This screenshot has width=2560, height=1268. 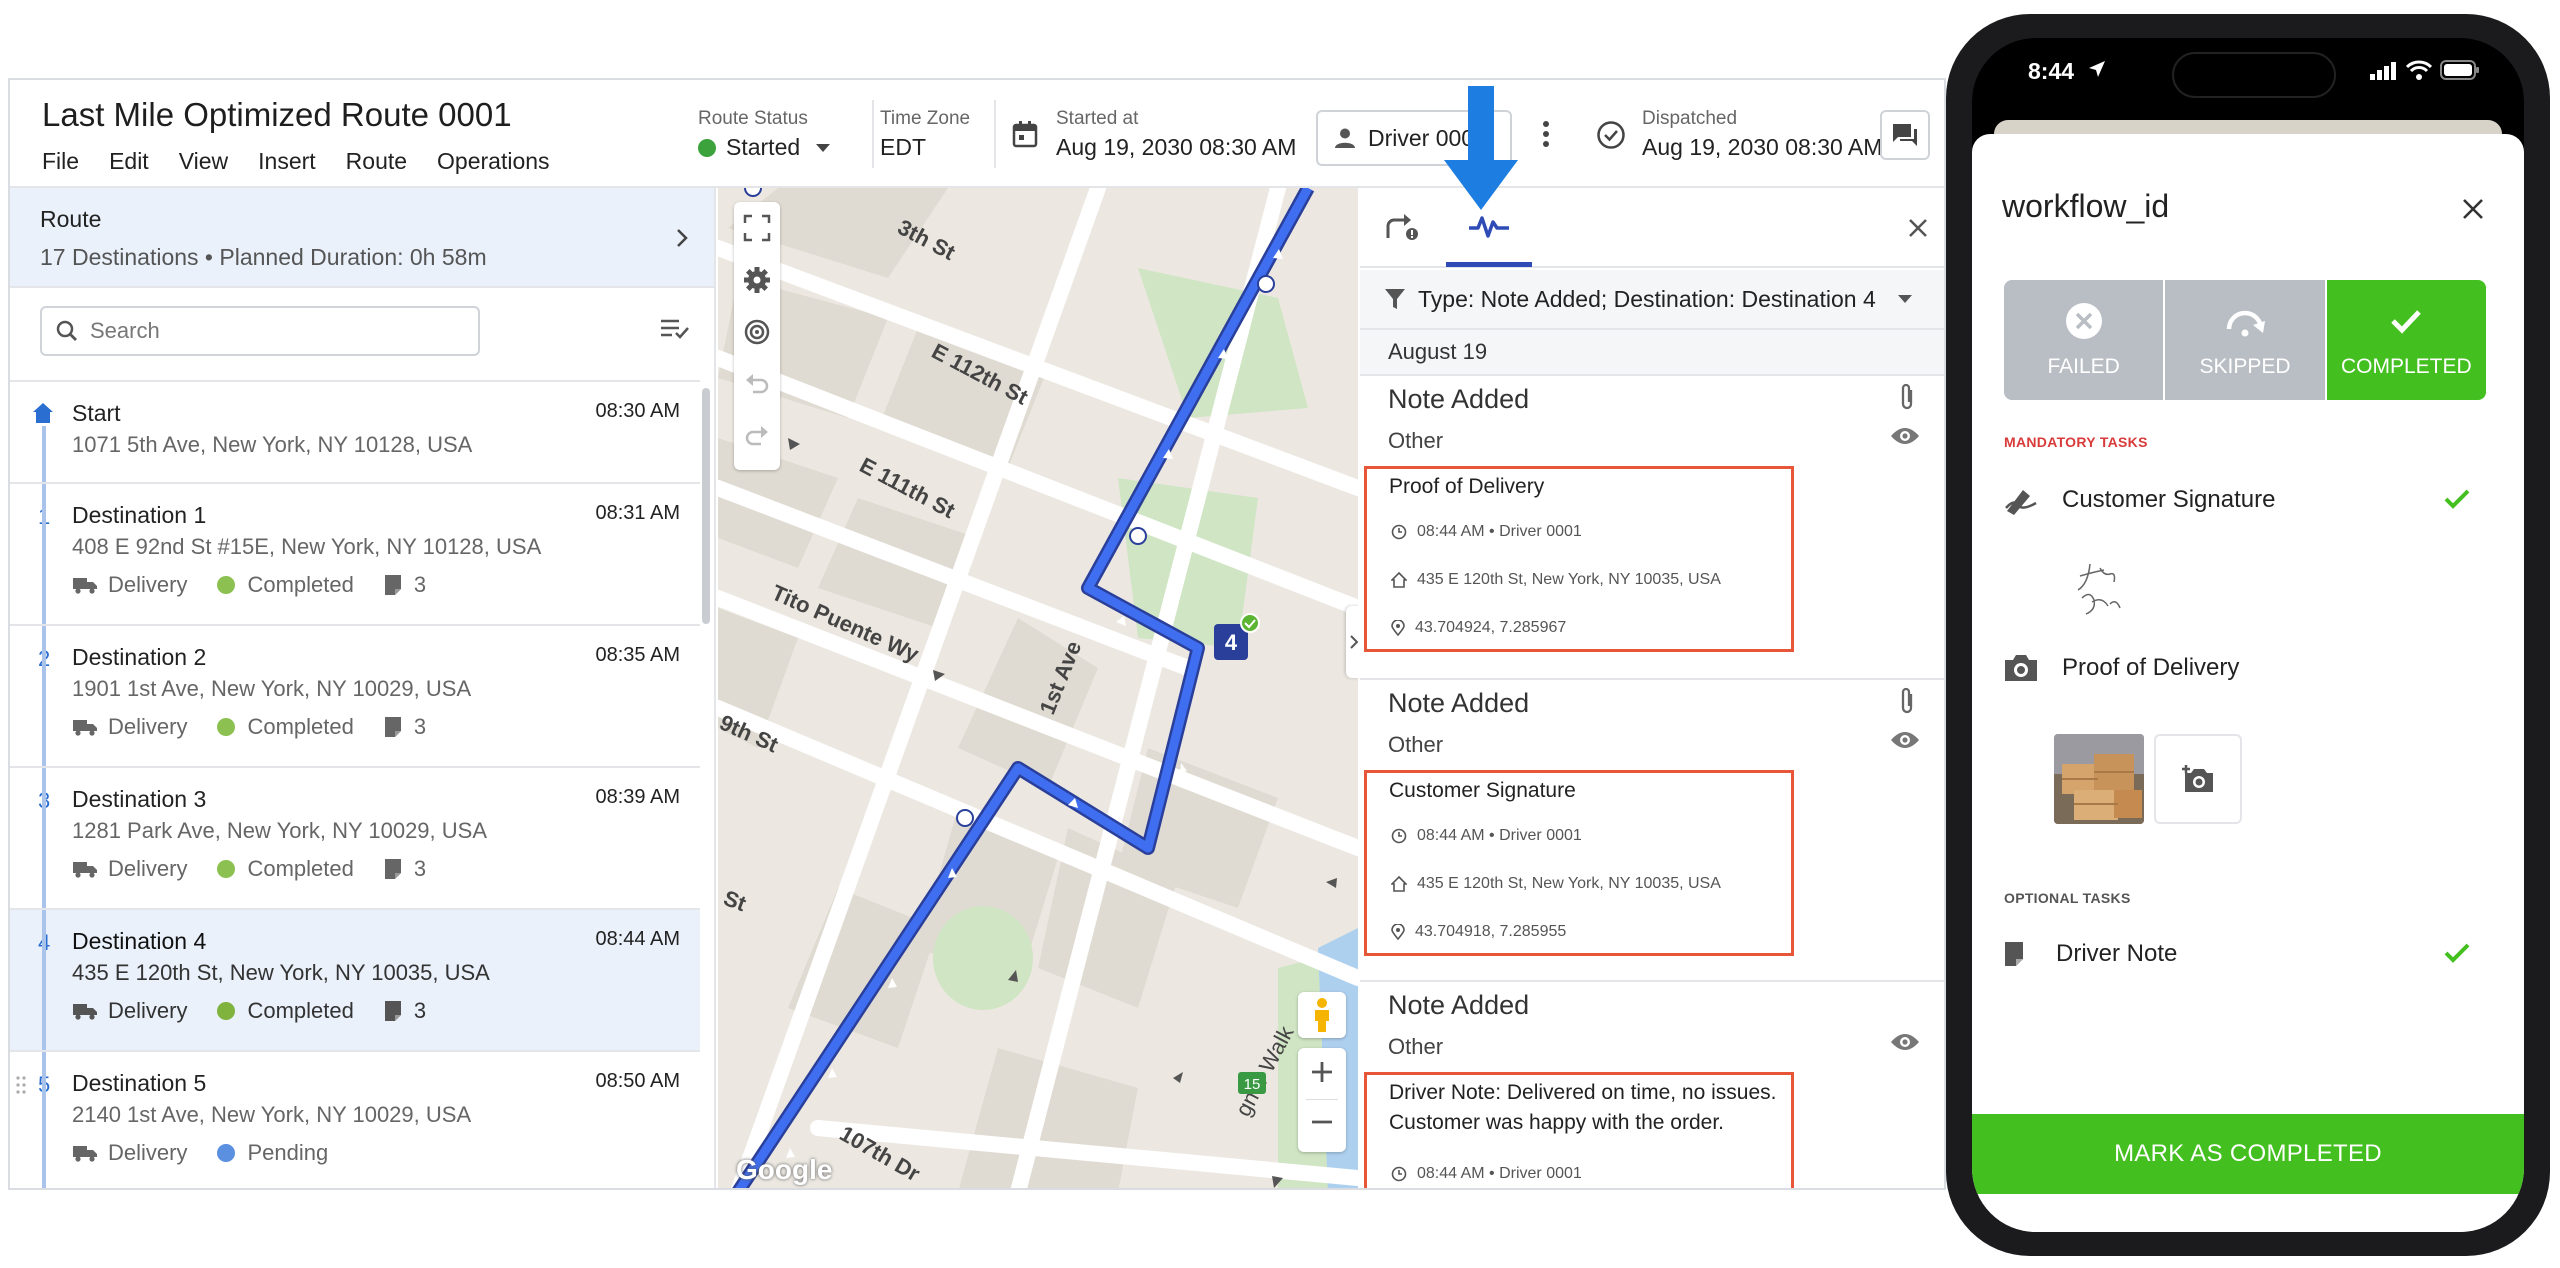 What do you see at coordinates (1402, 225) in the screenshot?
I see `route-insights-icon` at bounding box center [1402, 225].